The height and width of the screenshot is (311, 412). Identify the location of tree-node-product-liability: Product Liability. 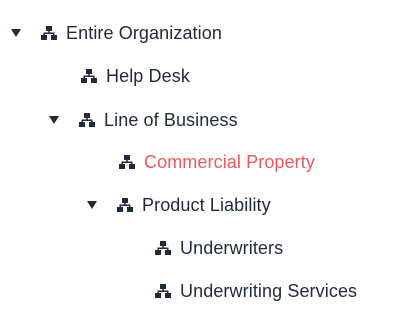
(178, 205).